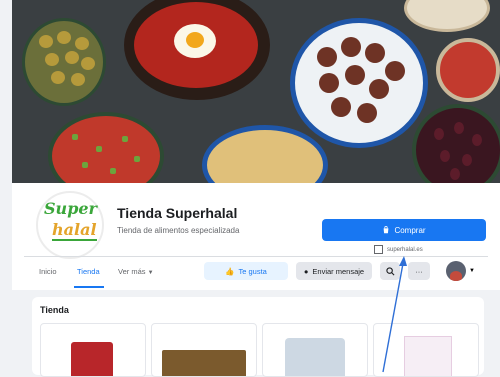  Describe the element at coordinates (410, 230) in the screenshot. I see `buy-button-label: Comprar` at that location.